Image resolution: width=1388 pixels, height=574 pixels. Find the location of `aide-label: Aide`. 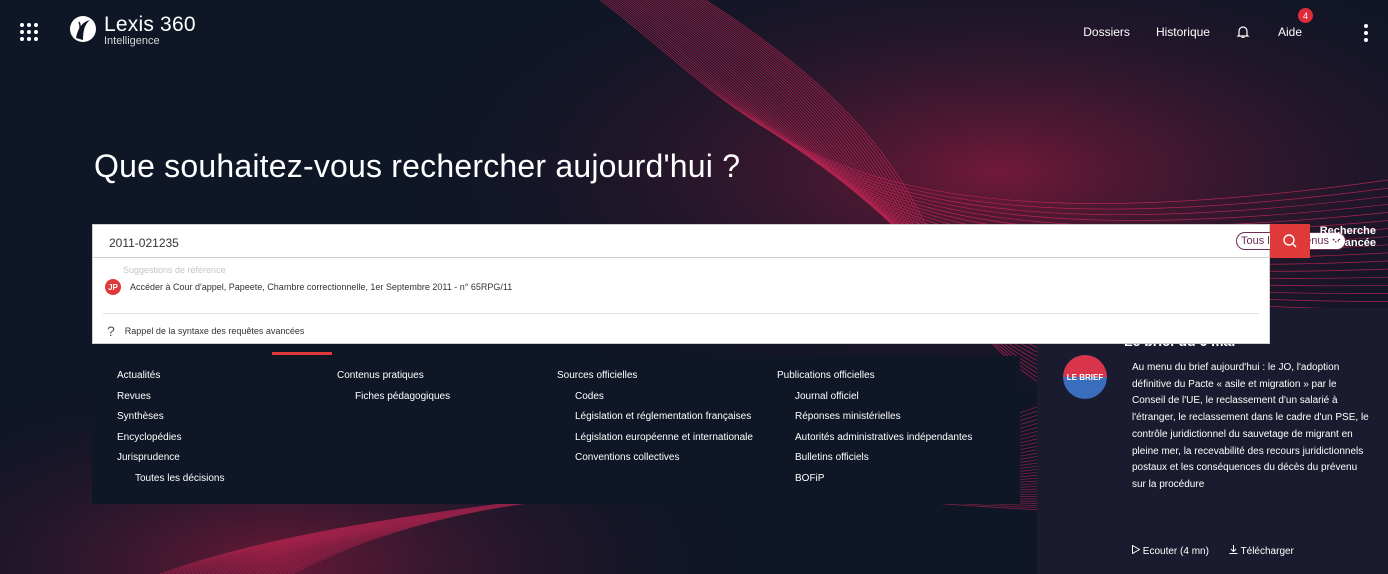

aide-label: Aide is located at coordinates (1289, 32).